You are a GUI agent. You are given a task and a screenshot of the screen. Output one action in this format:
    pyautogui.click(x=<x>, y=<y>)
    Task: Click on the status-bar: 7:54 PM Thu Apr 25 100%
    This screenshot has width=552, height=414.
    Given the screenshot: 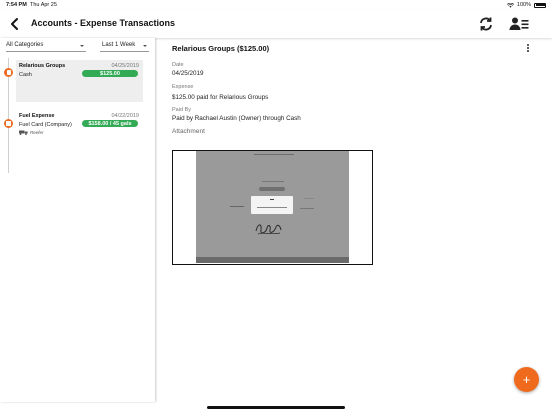 What is the action you would take?
    pyautogui.click(x=276, y=5)
    